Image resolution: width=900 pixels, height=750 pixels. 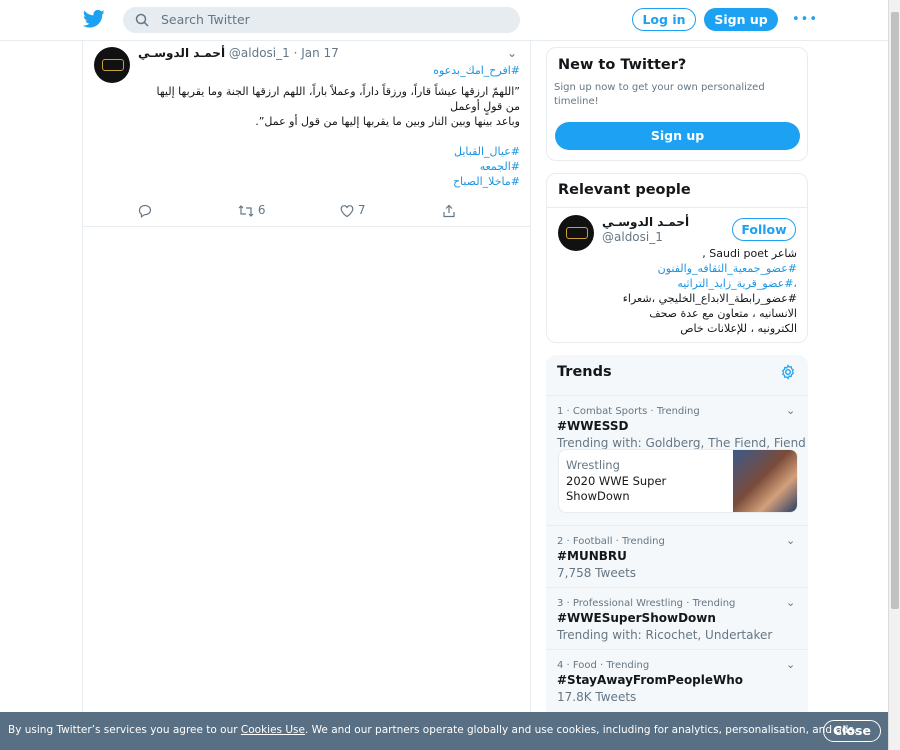 I want to click on settings-gear-icon, so click(x=788, y=372).